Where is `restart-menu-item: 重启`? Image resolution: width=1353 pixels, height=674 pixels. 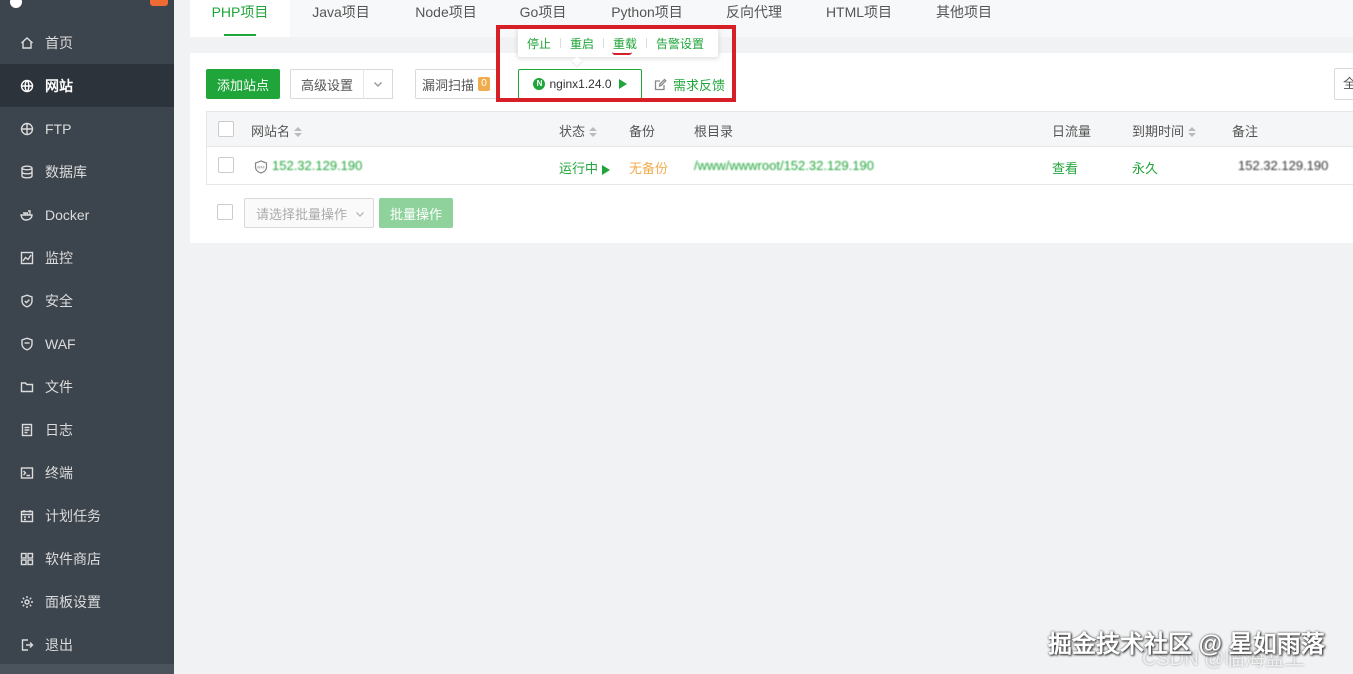 restart-menu-item: 重启 is located at coordinates (582, 43).